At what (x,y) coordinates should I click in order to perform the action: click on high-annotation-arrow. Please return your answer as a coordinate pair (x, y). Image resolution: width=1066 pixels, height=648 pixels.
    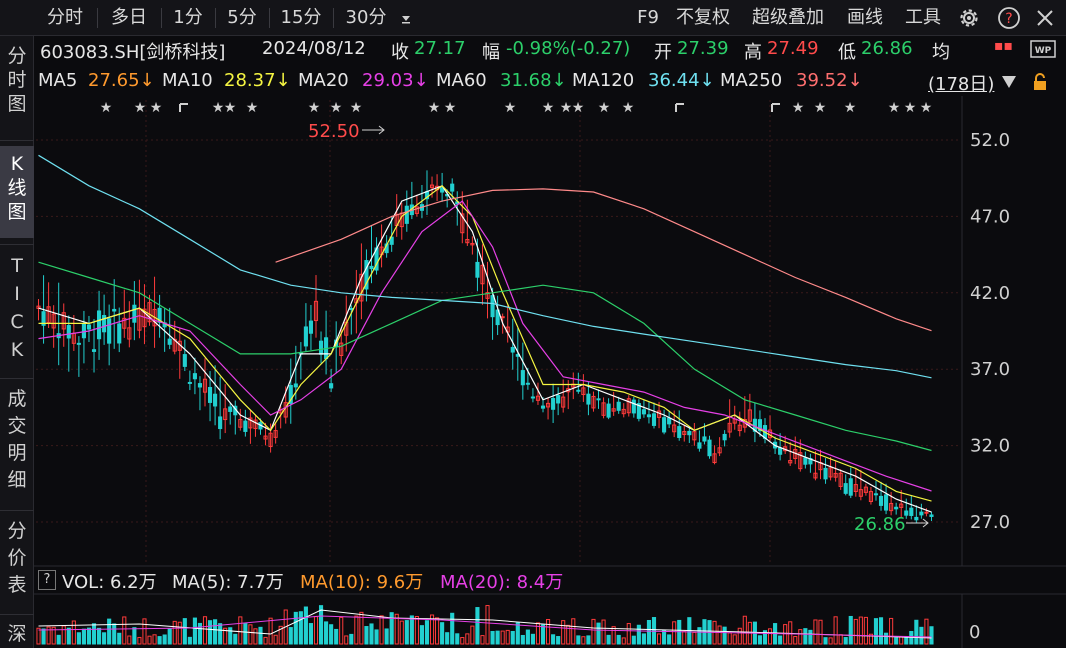
    Looking at the image, I should click on (373, 130).